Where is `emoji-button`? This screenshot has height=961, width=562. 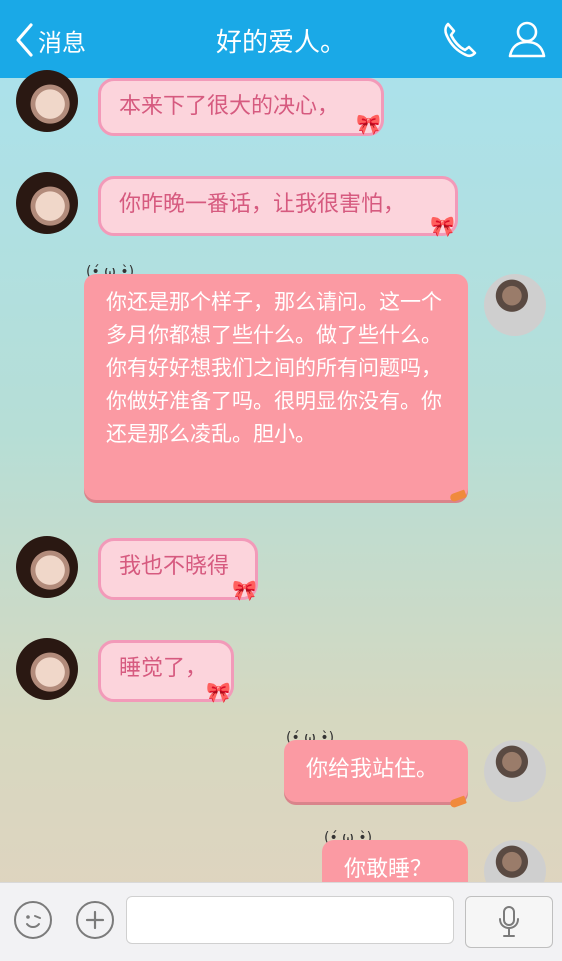 emoji-button is located at coordinates (33, 920).